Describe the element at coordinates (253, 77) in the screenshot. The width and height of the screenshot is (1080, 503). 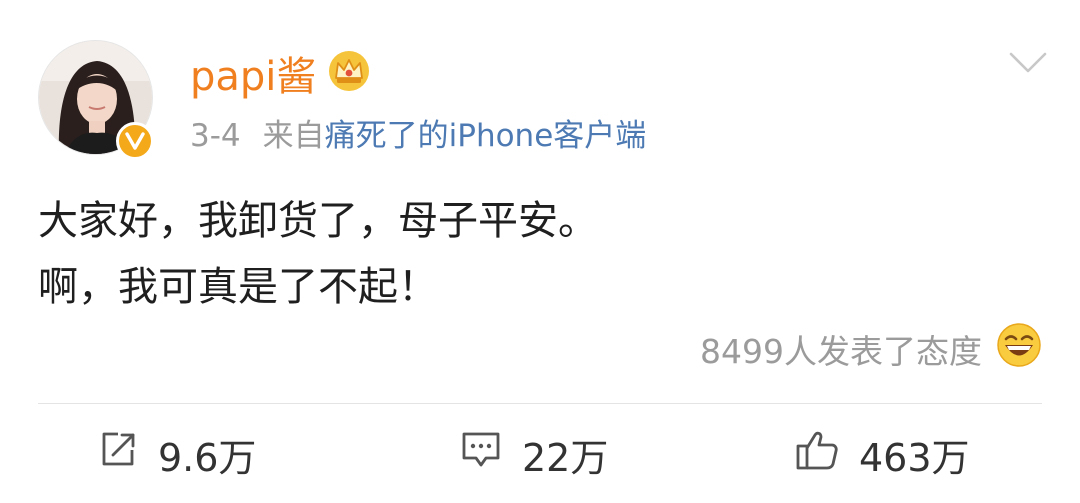
I see `username: papi酱` at that location.